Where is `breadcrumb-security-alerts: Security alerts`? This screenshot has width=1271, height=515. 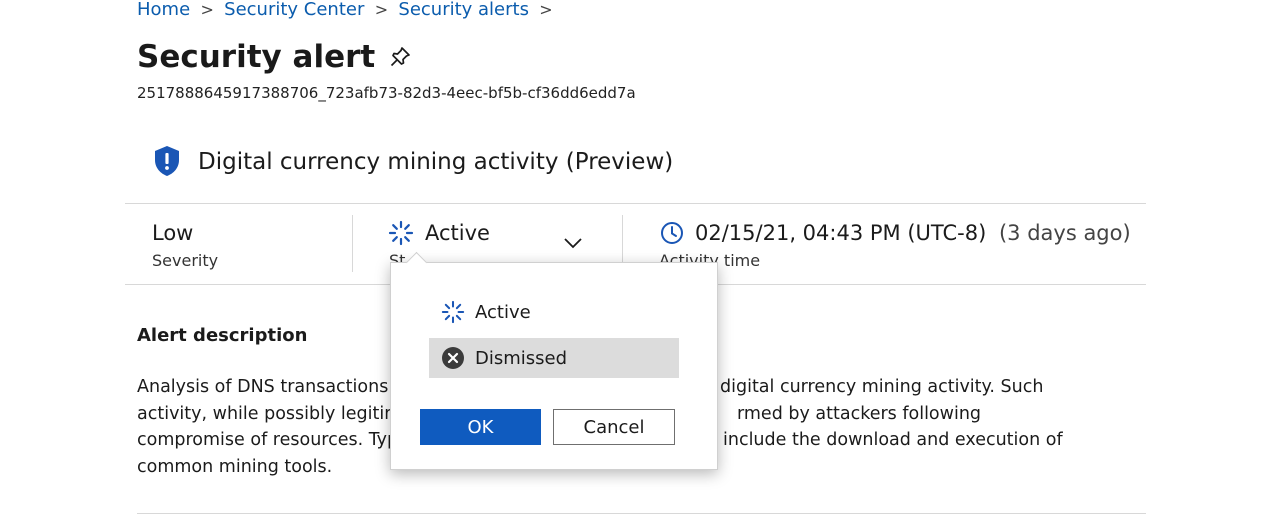 breadcrumb-security-alerts: Security alerts is located at coordinates (463, 10).